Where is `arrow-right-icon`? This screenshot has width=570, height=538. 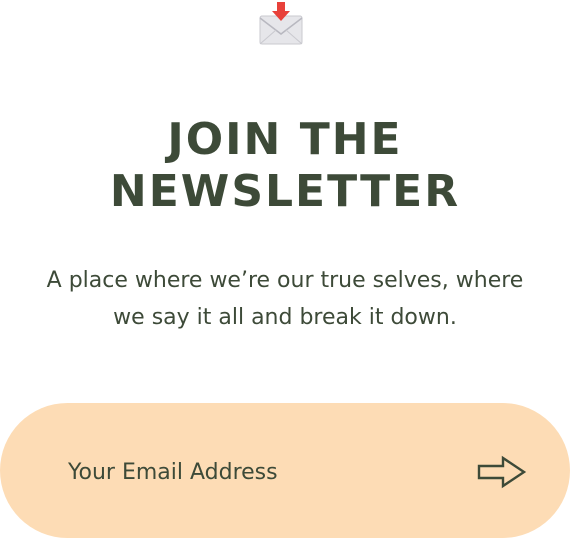
arrow-right-icon is located at coordinates (502, 472).